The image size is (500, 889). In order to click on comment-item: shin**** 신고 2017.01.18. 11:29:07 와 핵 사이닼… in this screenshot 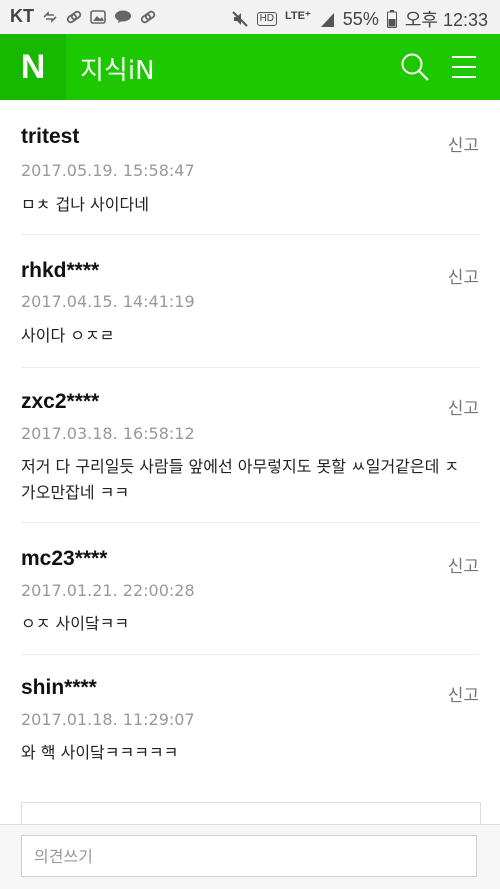, I will do `click(250, 720)`.